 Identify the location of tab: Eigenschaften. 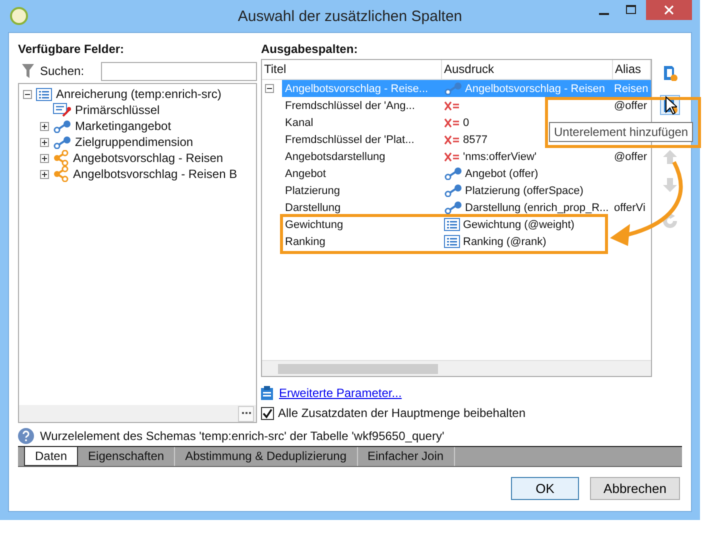
(127, 456).